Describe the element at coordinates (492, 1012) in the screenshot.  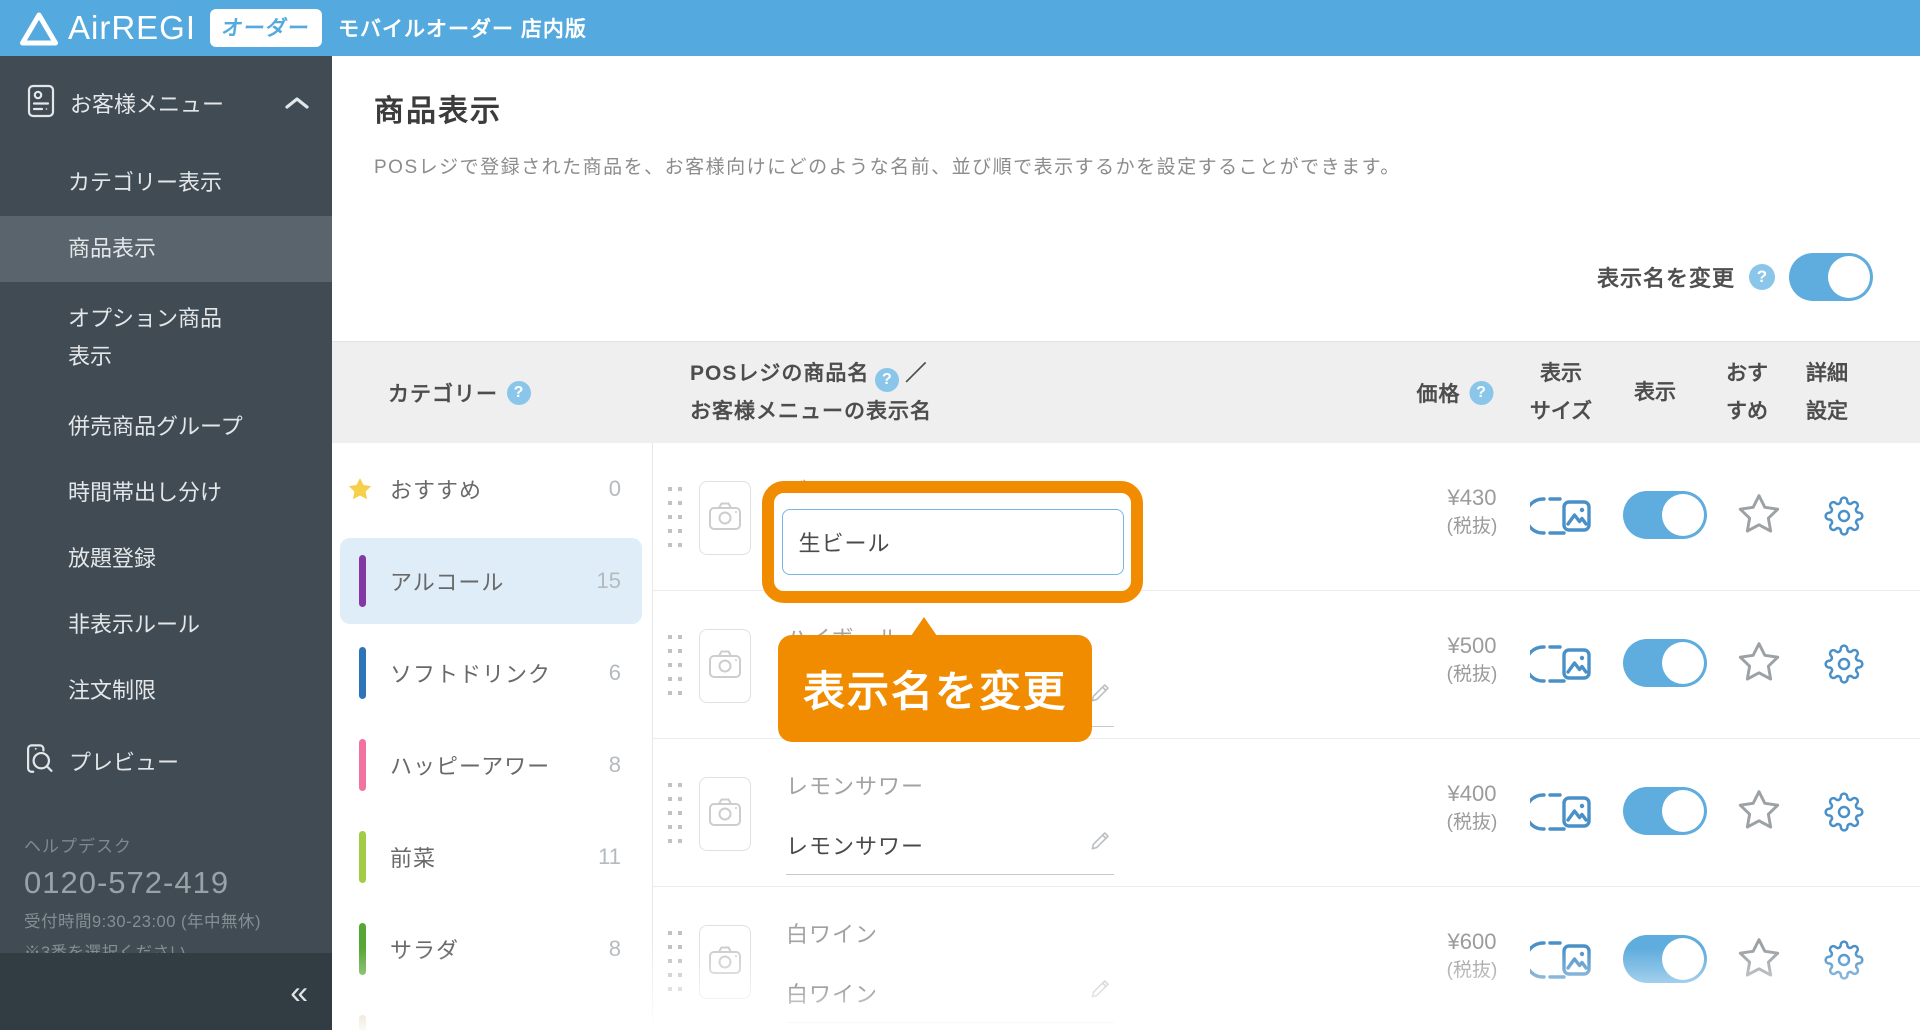
I see `category-item` at that location.